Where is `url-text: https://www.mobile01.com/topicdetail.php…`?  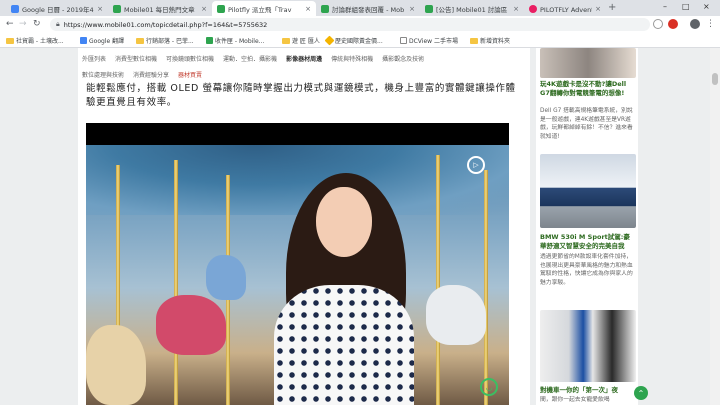
url-text: https://www.mobile01.com/topicdetail.php… is located at coordinates (165, 24).